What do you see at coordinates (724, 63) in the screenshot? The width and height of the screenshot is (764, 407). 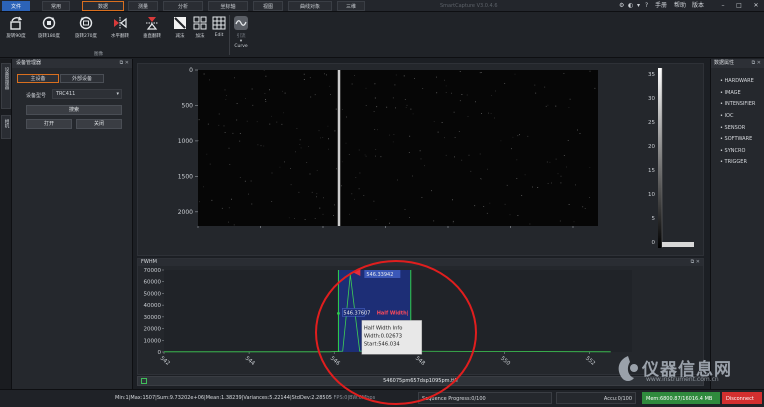 I see `data-properties-title: 数据属性` at bounding box center [724, 63].